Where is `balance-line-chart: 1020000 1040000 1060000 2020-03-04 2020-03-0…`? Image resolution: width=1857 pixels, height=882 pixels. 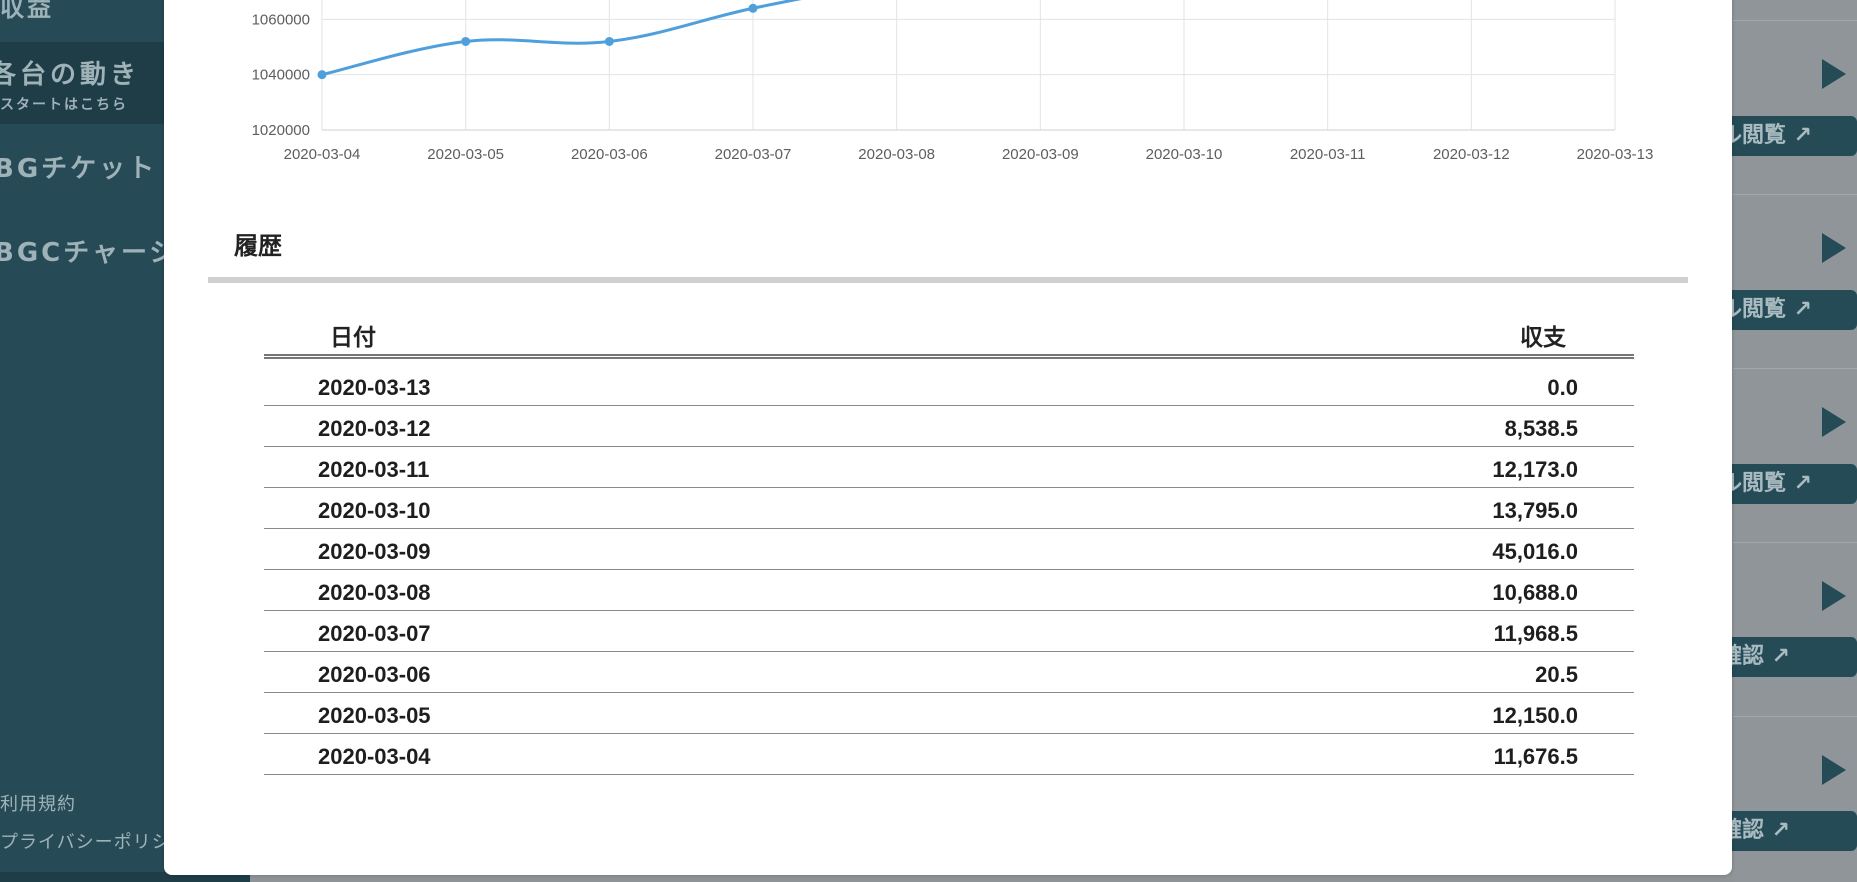
balance-line-chart: 1020000 1040000 1060000 2020-03-04 2020-03-0… is located at coordinates (953, 81).